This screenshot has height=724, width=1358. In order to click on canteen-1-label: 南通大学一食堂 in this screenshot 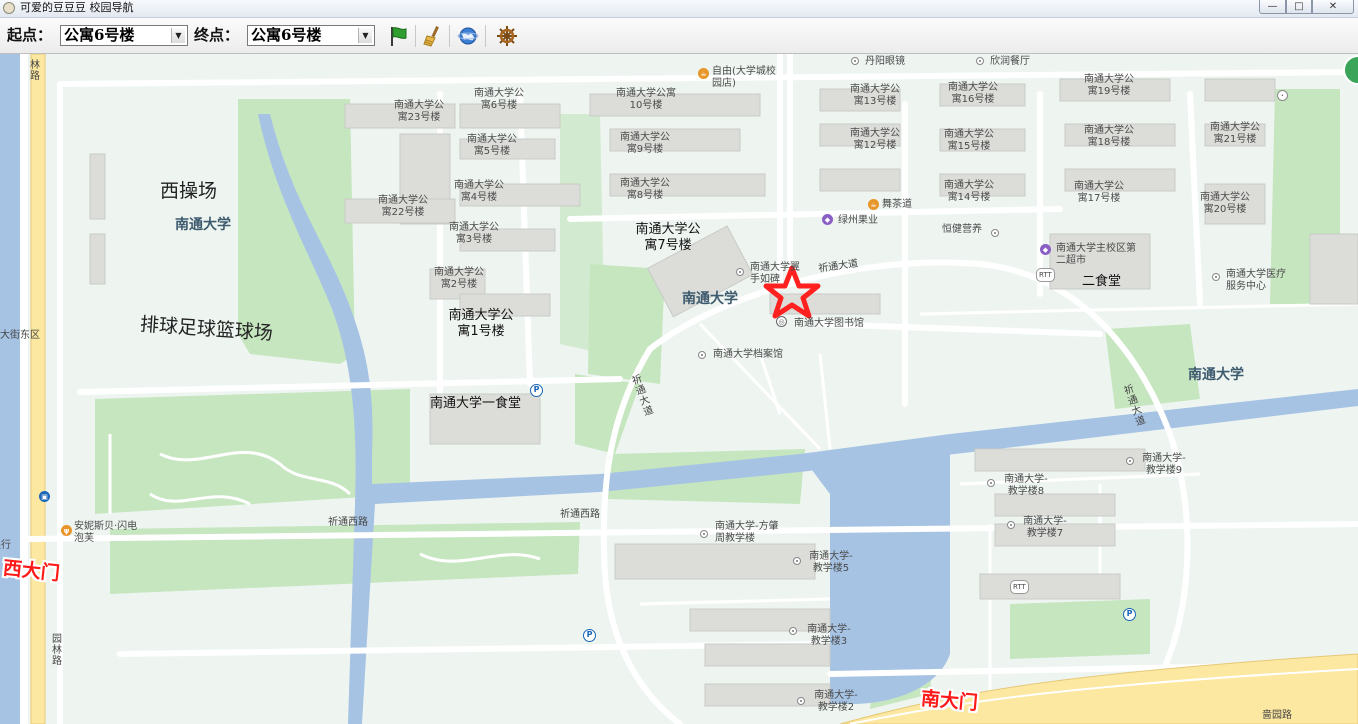, I will do `click(475, 404)`.